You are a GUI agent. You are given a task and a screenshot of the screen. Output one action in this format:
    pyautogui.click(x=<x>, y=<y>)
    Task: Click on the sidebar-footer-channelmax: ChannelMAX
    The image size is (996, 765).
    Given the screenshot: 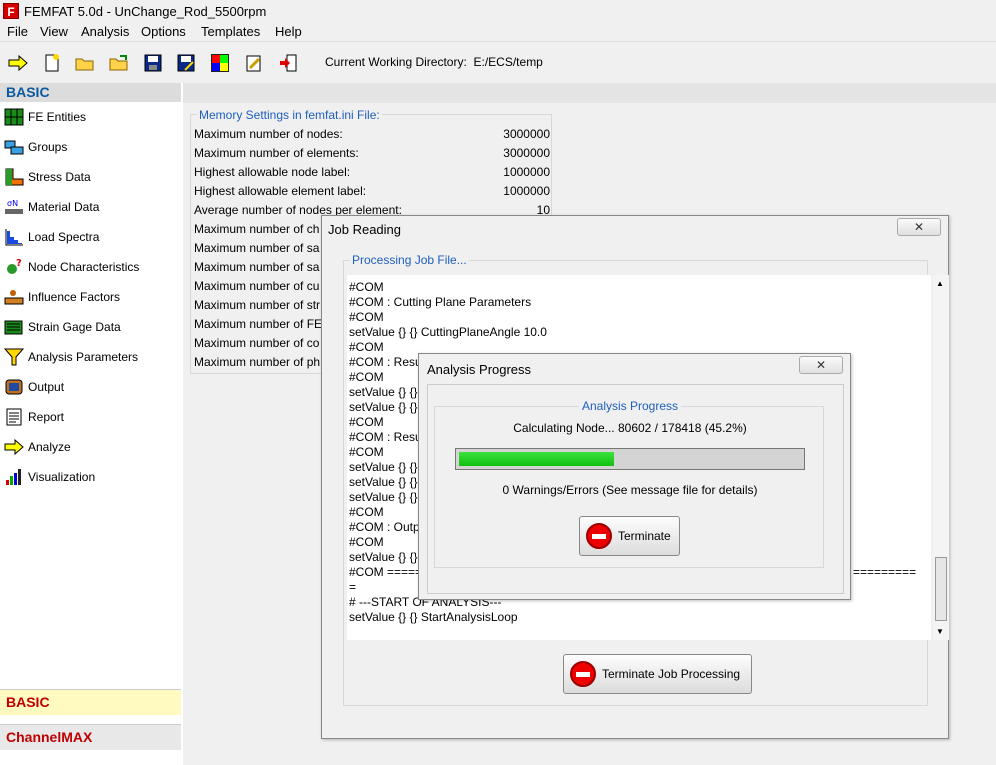 What is the action you would take?
    pyautogui.click(x=90, y=737)
    